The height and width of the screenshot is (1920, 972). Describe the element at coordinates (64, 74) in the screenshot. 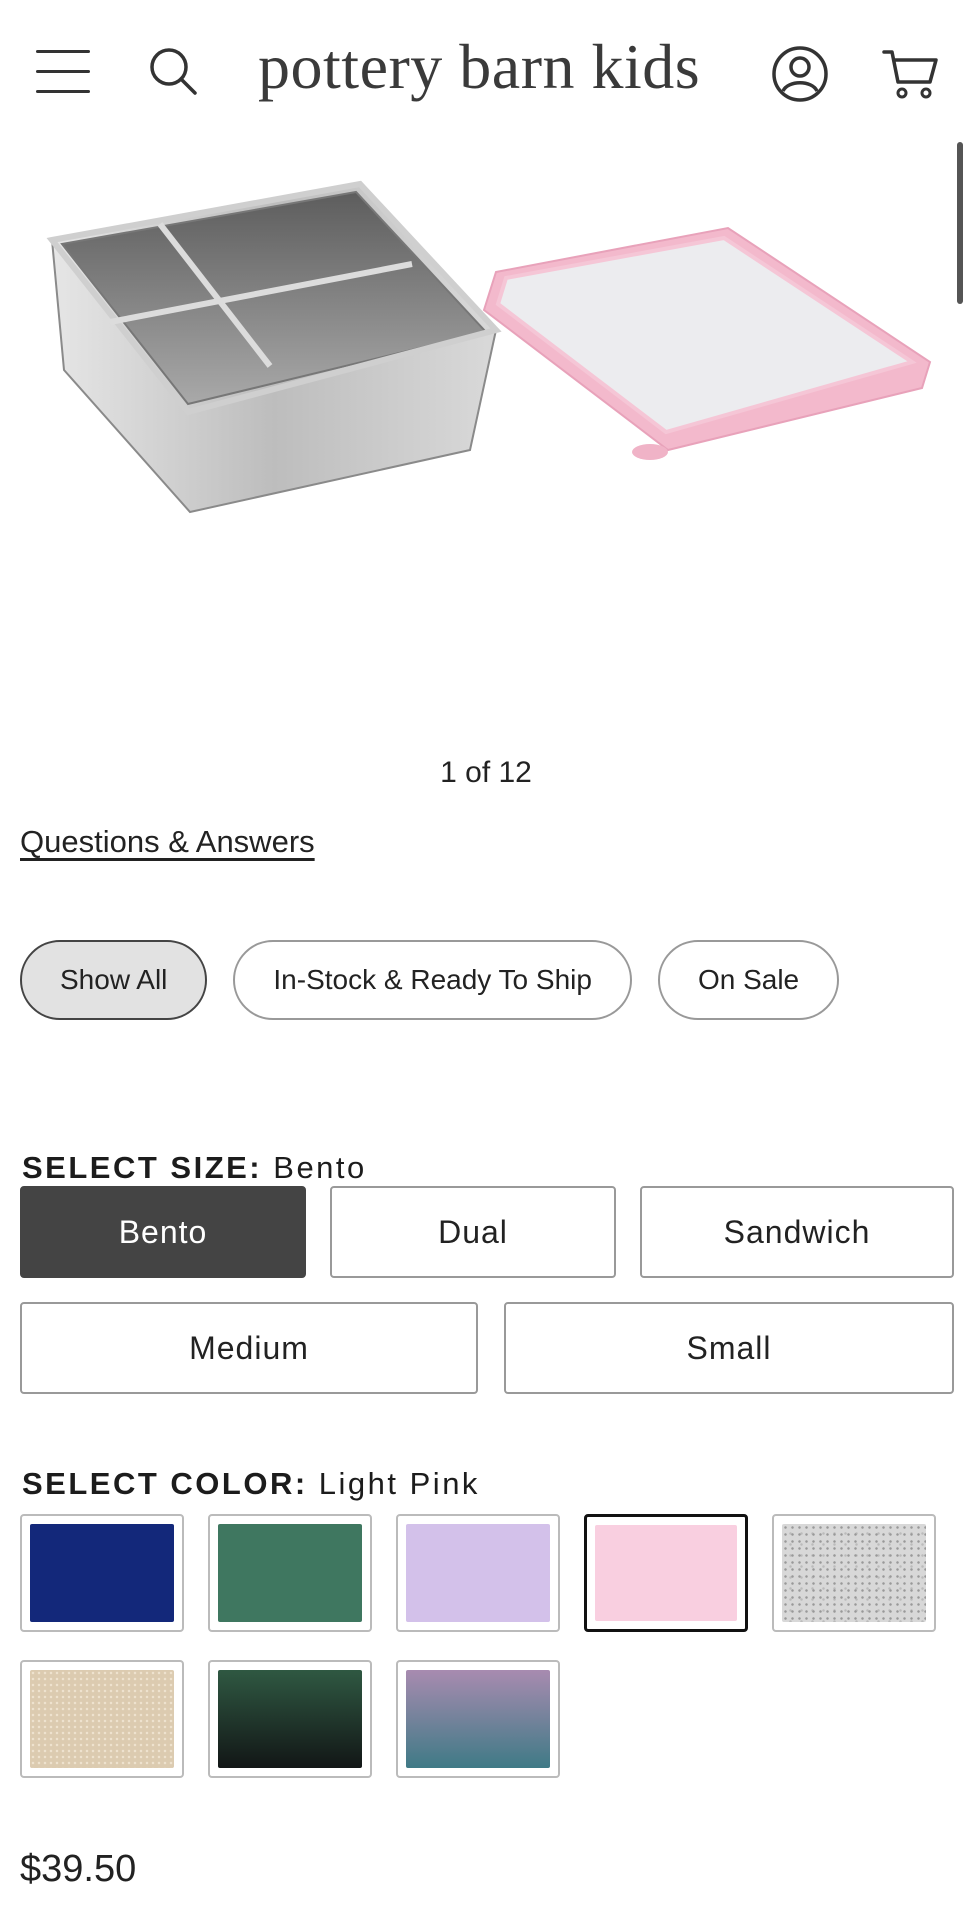

I see `menu-icon` at that location.